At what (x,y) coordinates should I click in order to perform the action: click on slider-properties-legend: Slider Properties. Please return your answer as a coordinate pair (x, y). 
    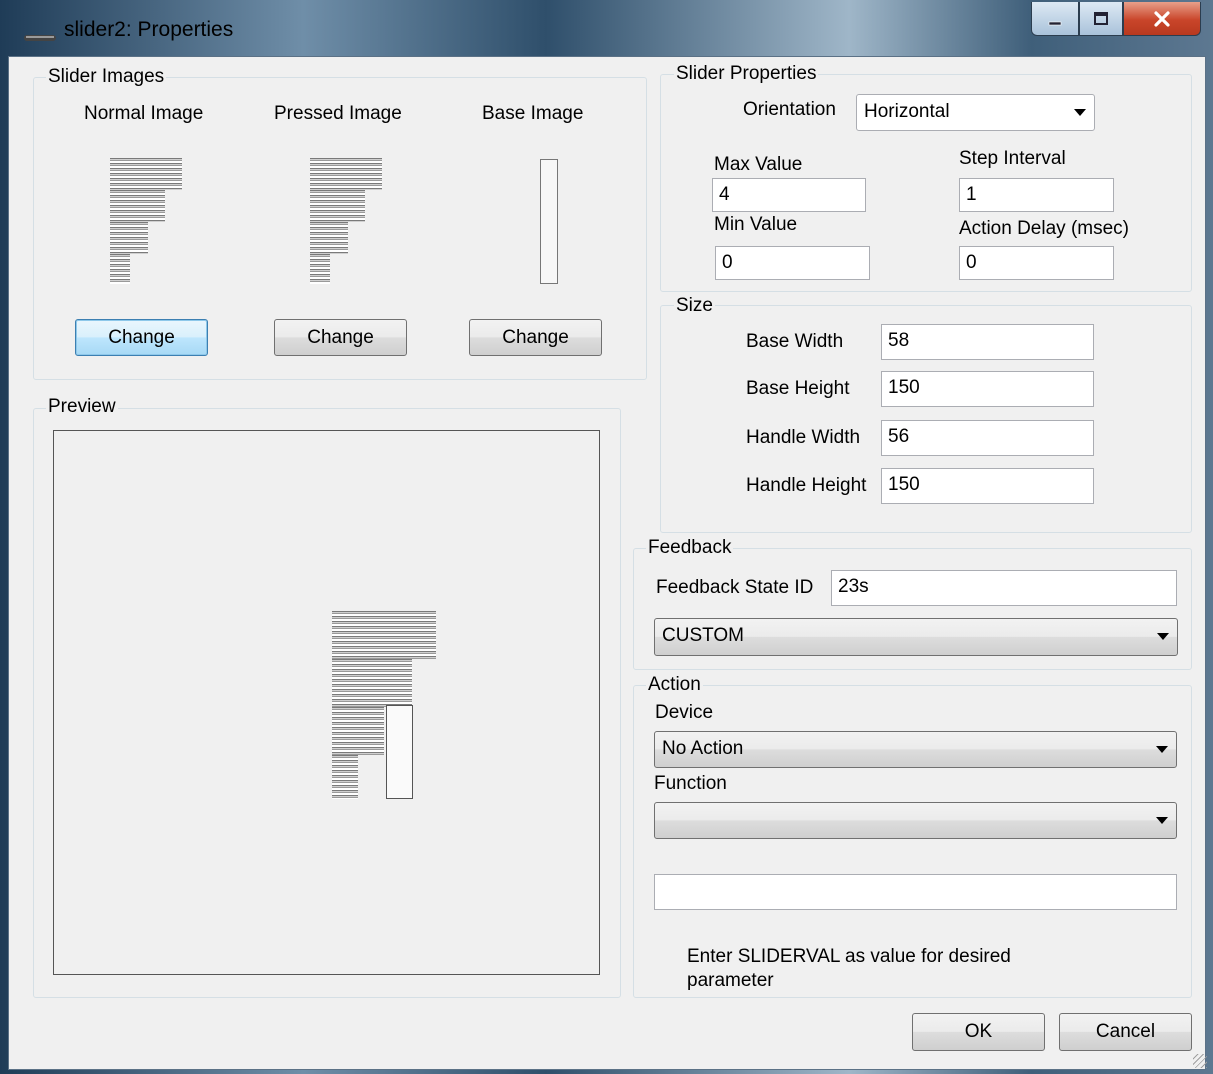
    Looking at the image, I should click on (746, 74).